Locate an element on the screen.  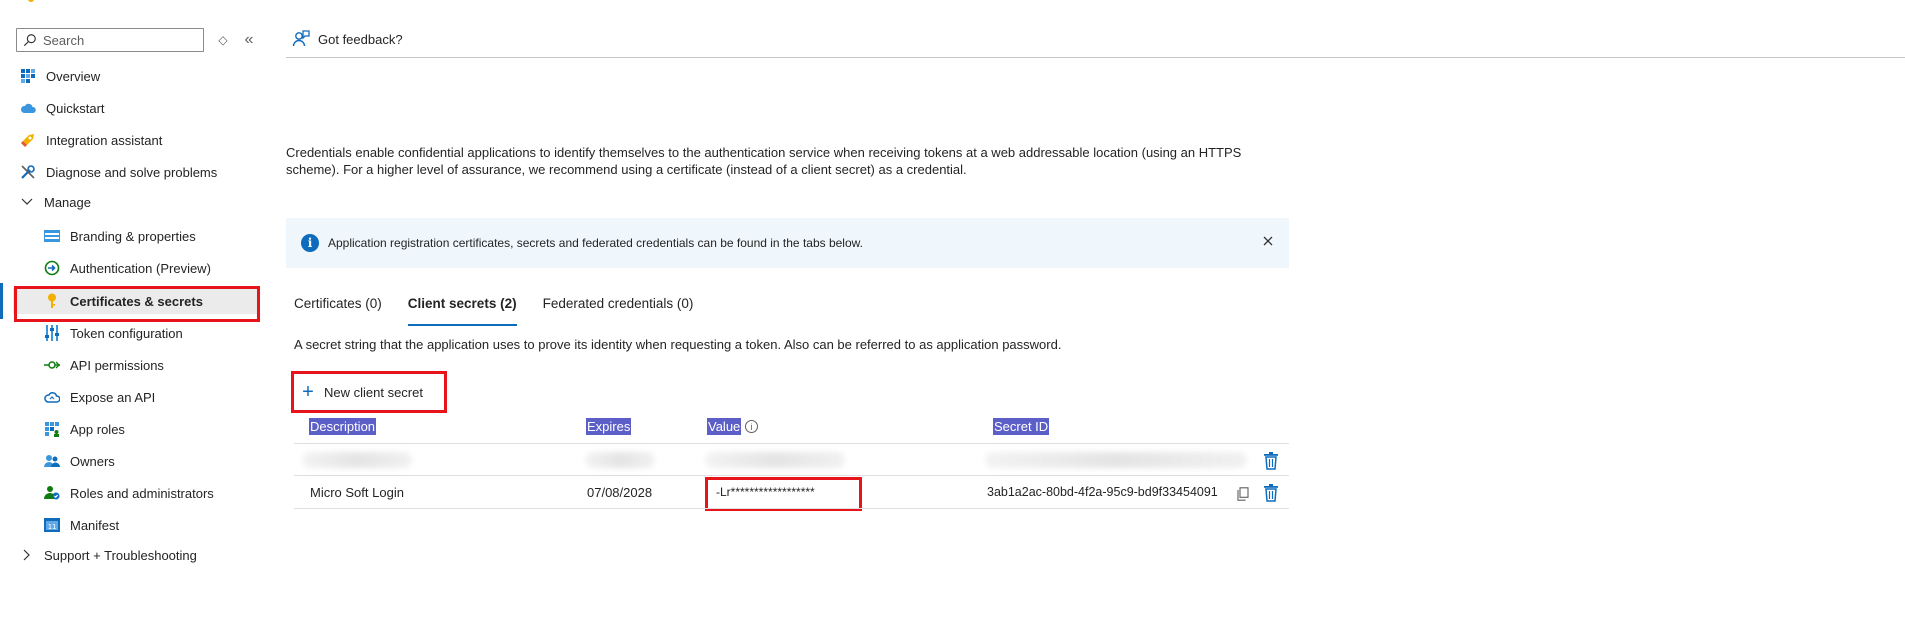
column-header-secret-id: Secret ID is located at coordinates (1021, 426).